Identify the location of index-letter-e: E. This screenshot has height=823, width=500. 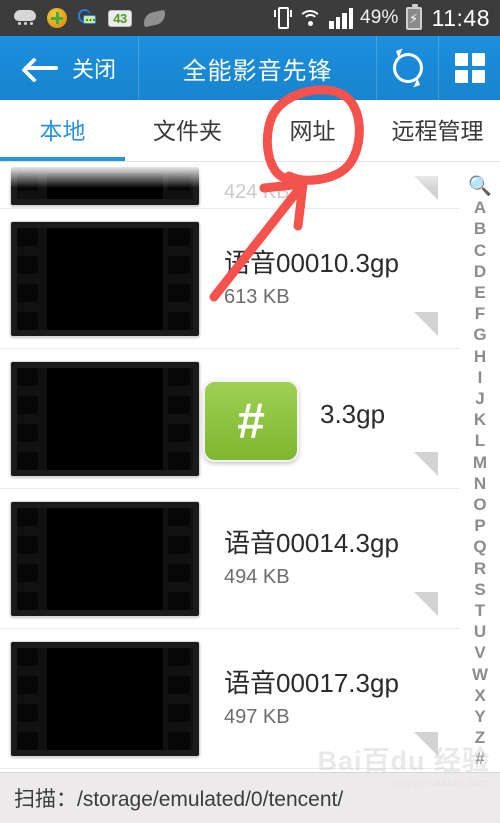
(479, 292).